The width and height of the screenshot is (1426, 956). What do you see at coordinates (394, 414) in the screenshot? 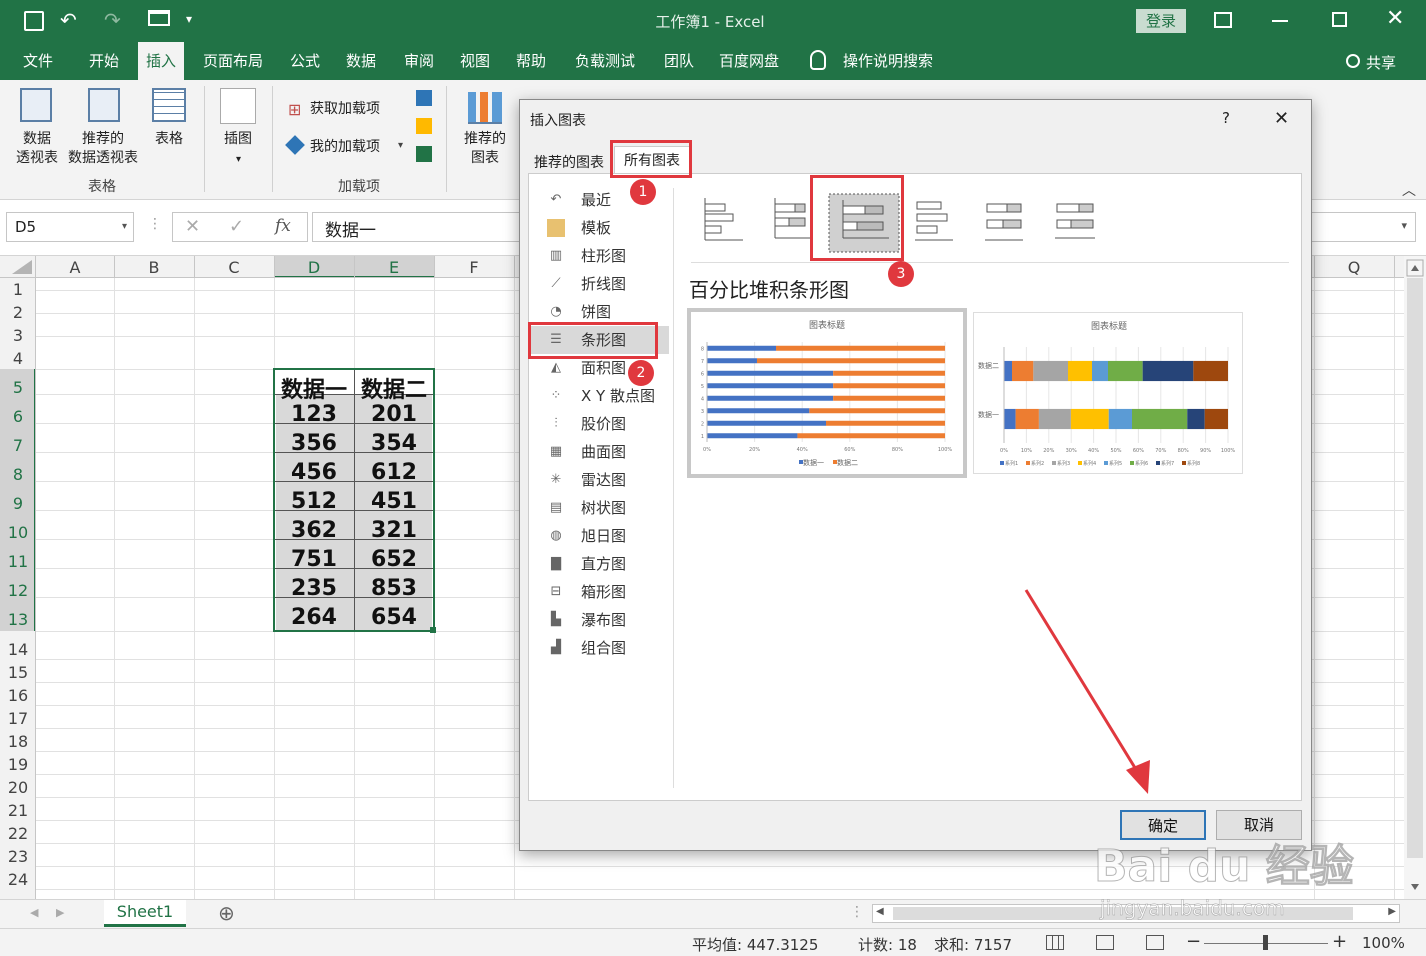
I see `table-cell: 201` at bounding box center [394, 414].